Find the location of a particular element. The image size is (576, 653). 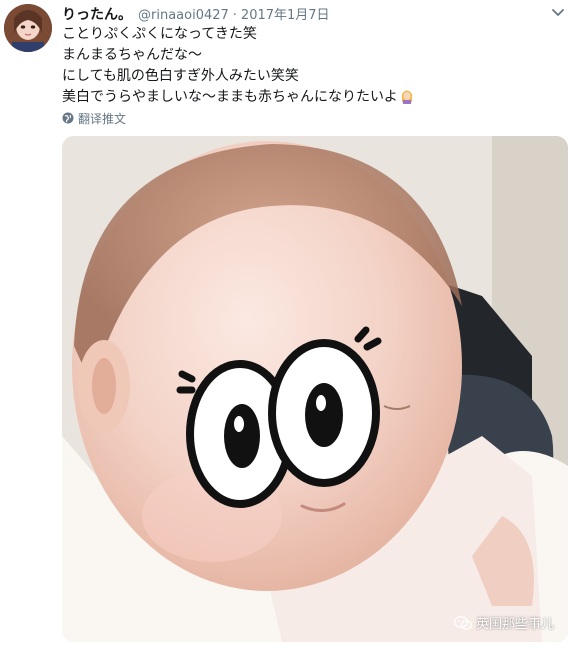

chevron-down-icon is located at coordinates (558, 12).